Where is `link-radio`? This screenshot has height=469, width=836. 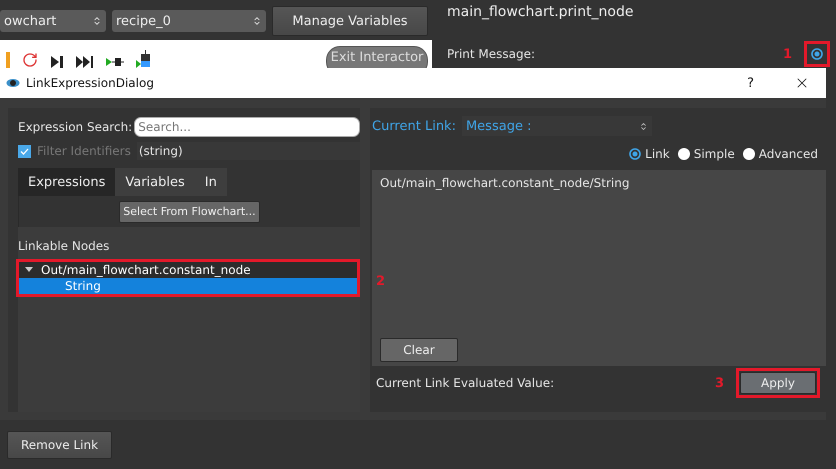
link-radio is located at coordinates (817, 54).